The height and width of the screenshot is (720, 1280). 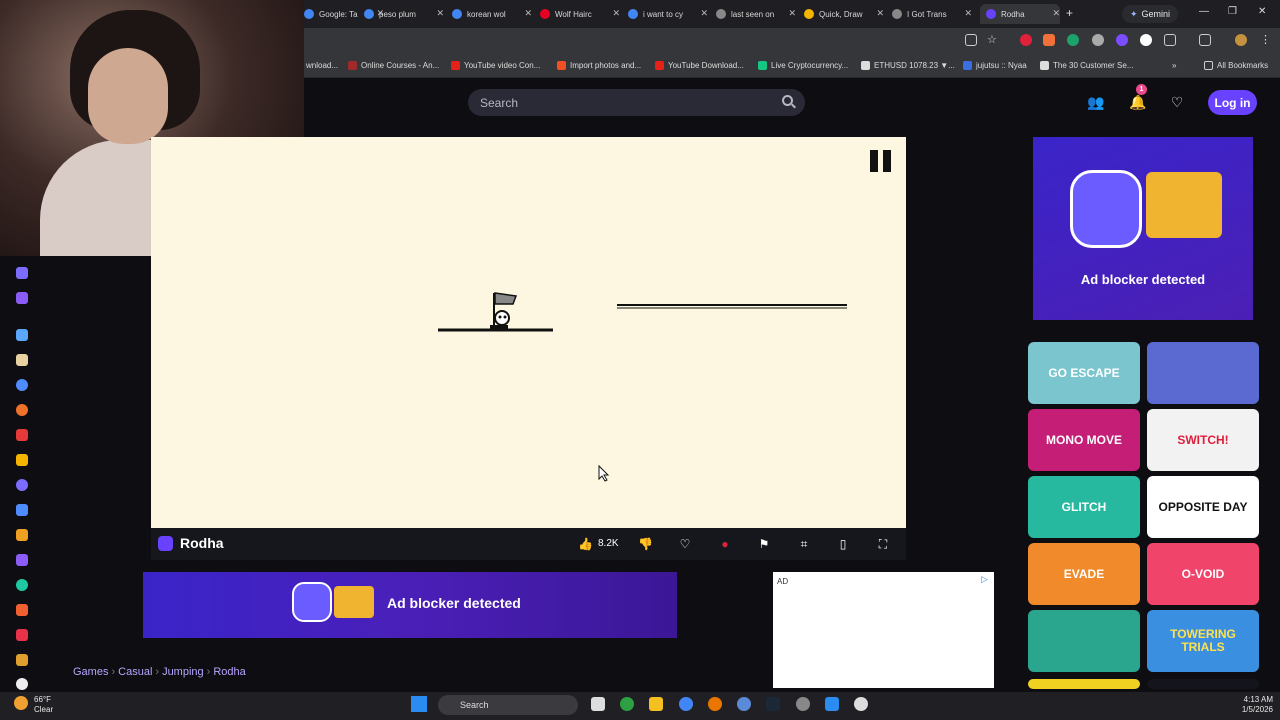 What do you see at coordinates (419, 704) in the screenshot?
I see `windows-start-icon` at bounding box center [419, 704].